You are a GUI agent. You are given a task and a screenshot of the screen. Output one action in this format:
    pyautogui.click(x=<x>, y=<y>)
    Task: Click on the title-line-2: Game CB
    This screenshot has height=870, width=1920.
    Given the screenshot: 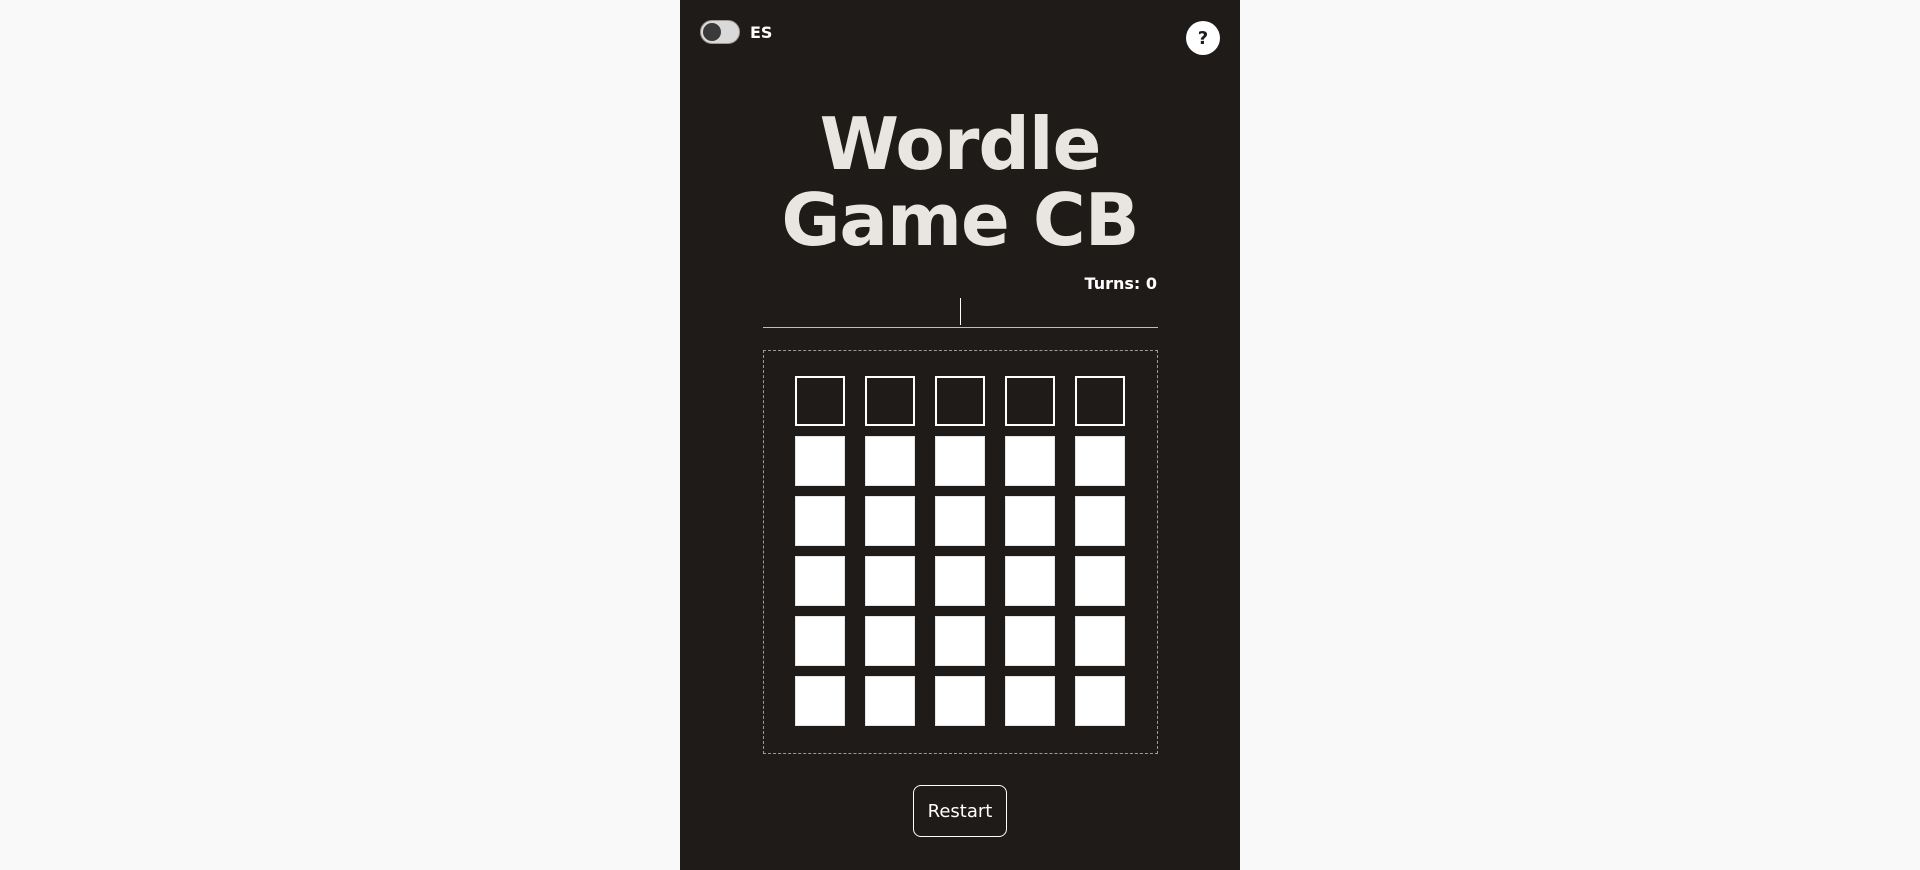 What is the action you would take?
    pyautogui.click(x=960, y=220)
    